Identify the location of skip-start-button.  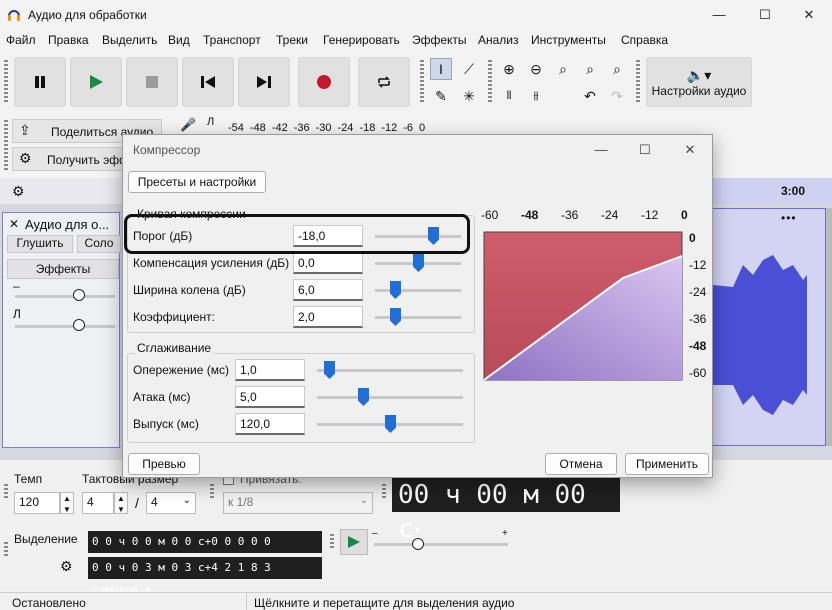
(208, 82).